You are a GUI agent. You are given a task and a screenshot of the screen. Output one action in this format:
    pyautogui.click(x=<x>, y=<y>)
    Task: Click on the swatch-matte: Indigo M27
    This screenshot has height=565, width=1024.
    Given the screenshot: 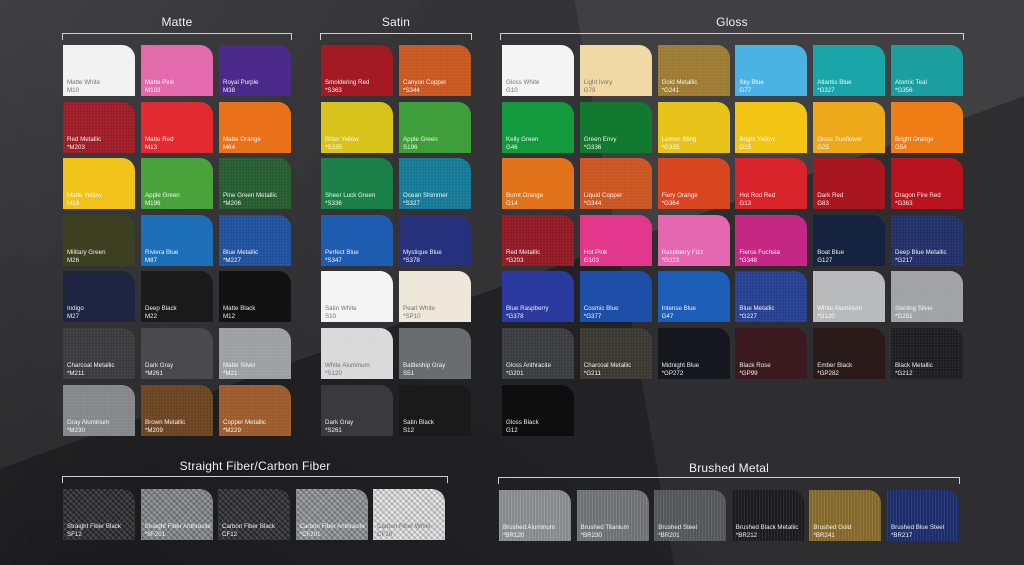 What is the action you would take?
    pyautogui.click(x=99, y=297)
    